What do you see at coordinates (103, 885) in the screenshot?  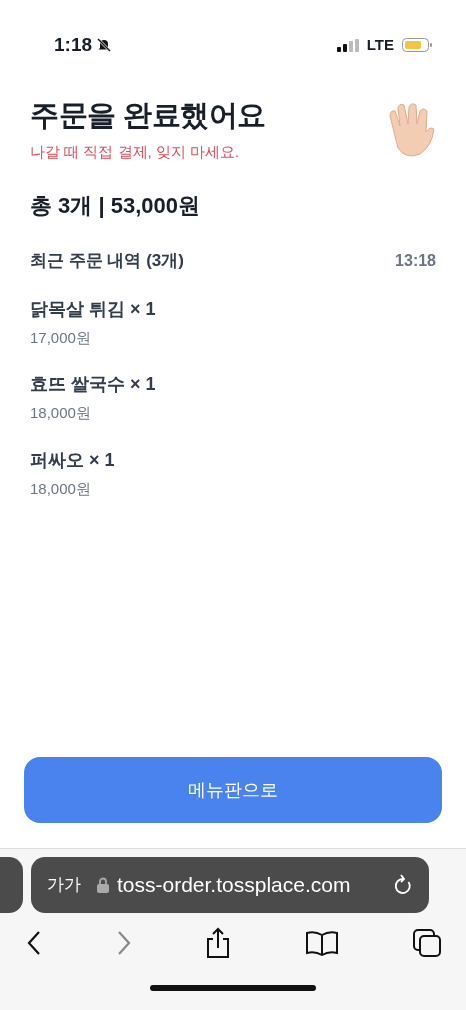 I see `lock-icon` at bounding box center [103, 885].